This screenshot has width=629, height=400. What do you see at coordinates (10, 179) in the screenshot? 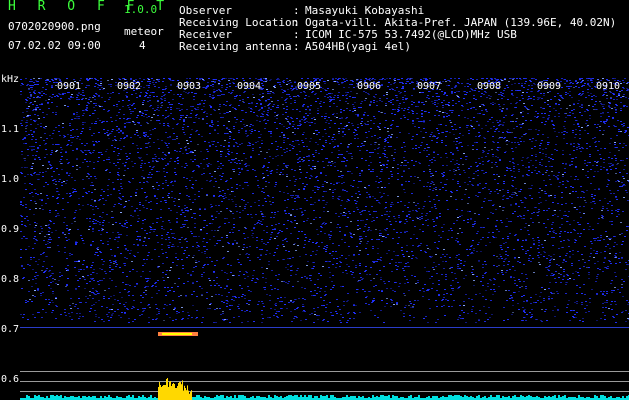
I see `y-tick-label: 1.0` at bounding box center [10, 179].